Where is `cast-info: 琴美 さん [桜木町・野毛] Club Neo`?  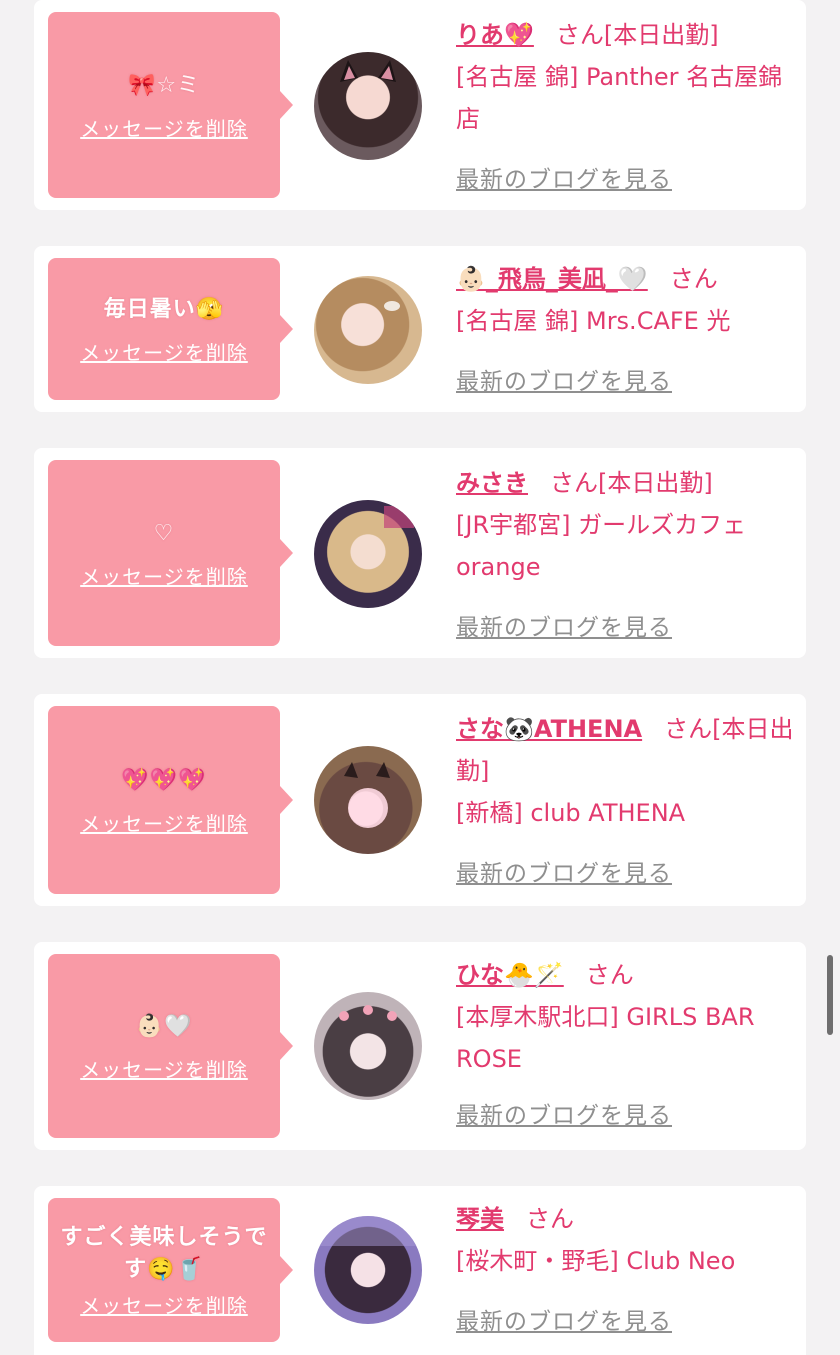
cast-info: 琴美 さん [桜木町・野毛] Club Neo is located at coordinates (625, 1240).